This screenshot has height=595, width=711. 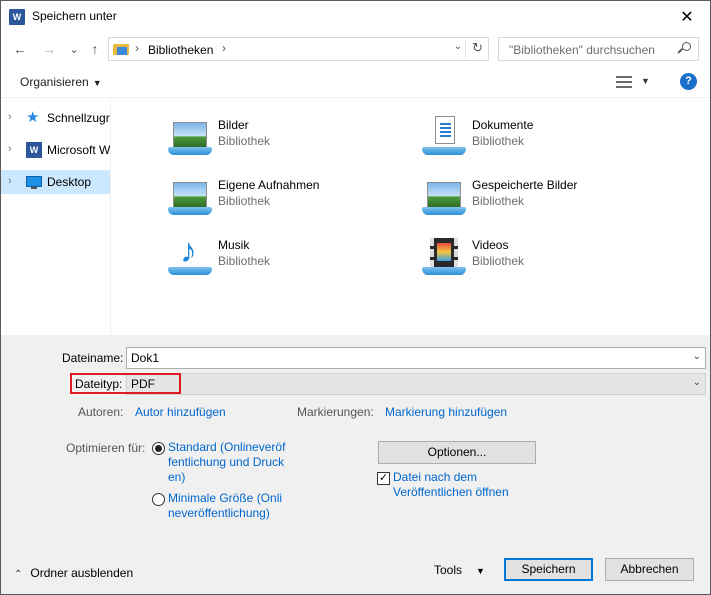 I want to click on tags-label: Markierungen:, so click(x=335, y=412).